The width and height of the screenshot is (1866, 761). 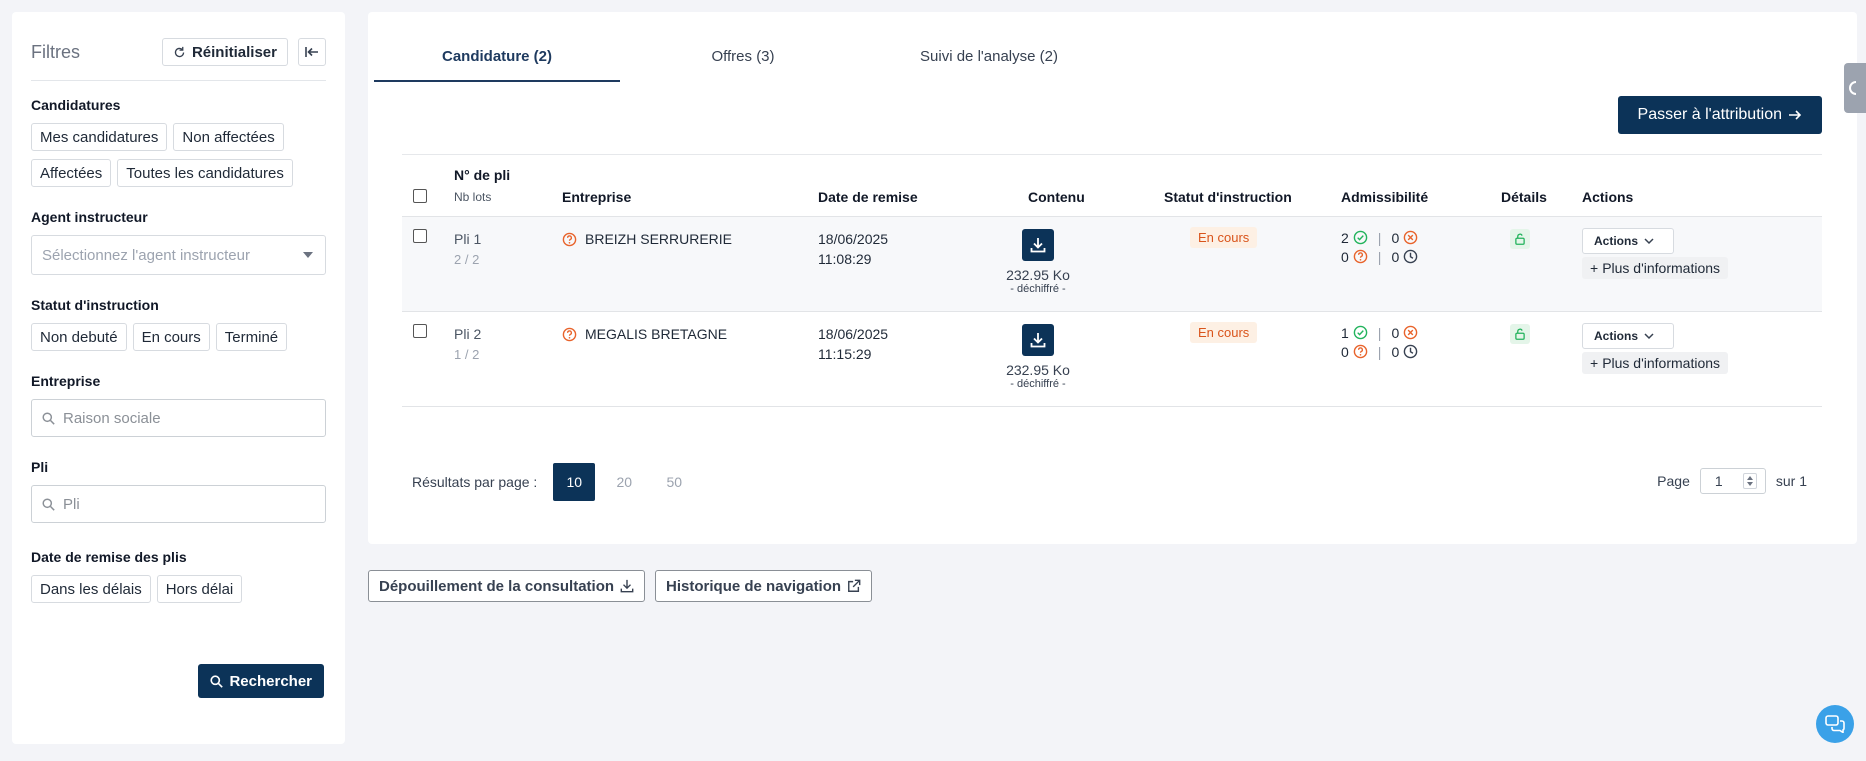 I want to click on actions-label: Actions, so click(x=1616, y=336).